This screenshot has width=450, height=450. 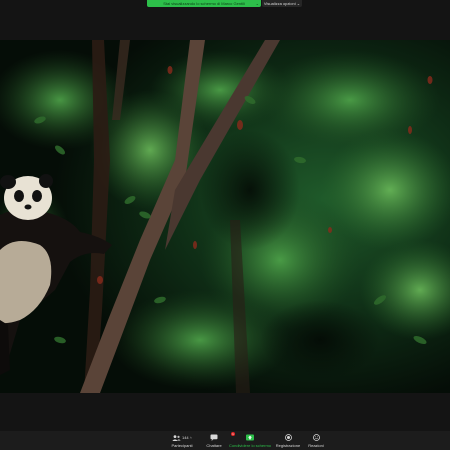 What do you see at coordinates (214, 437) in the screenshot?
I see `chat-icon` at bounding box center [214, 437].